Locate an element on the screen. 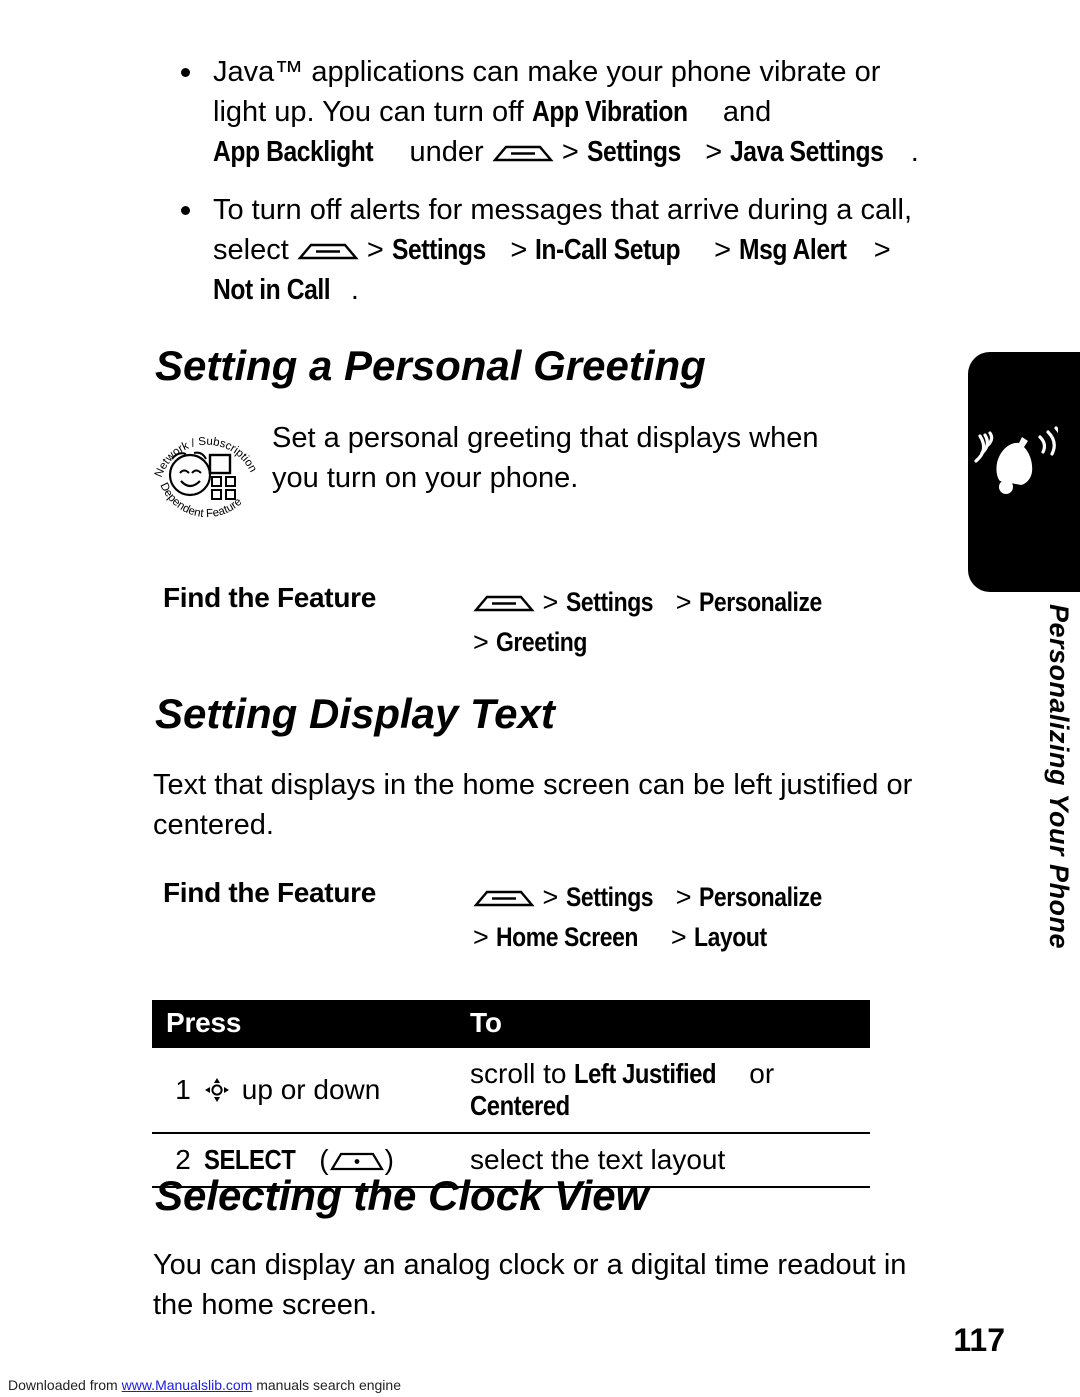 The height and width of the screenshot is (1397, 1080). table-step-number: 1 is located at coordinates (178, 1091).